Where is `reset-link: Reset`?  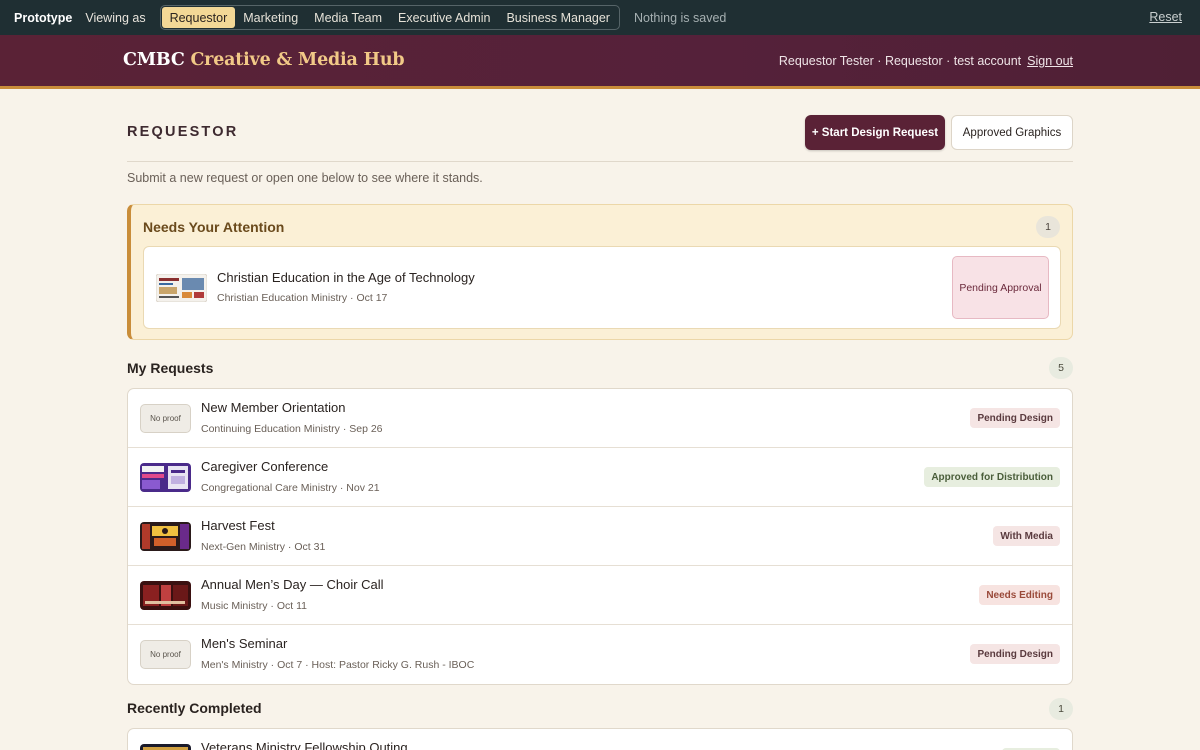 reset-link: Reset is located at coordinates (1165, 17).